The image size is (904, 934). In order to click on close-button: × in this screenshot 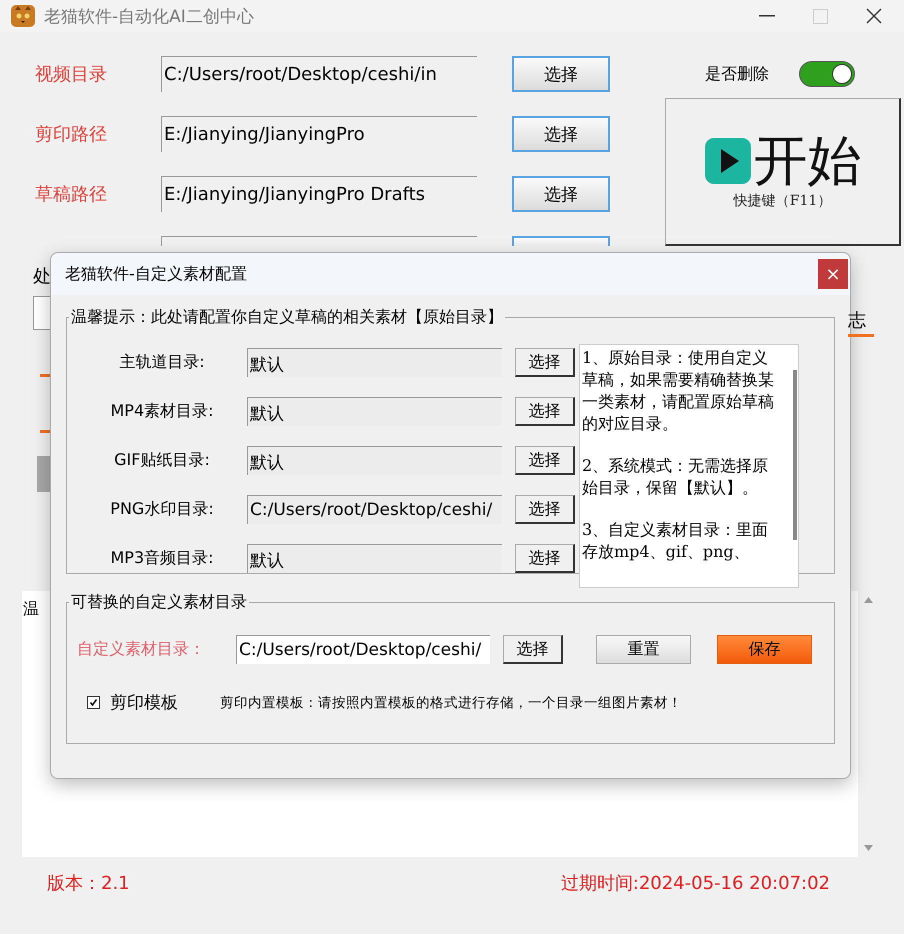, I will do `click(833, 274)`.